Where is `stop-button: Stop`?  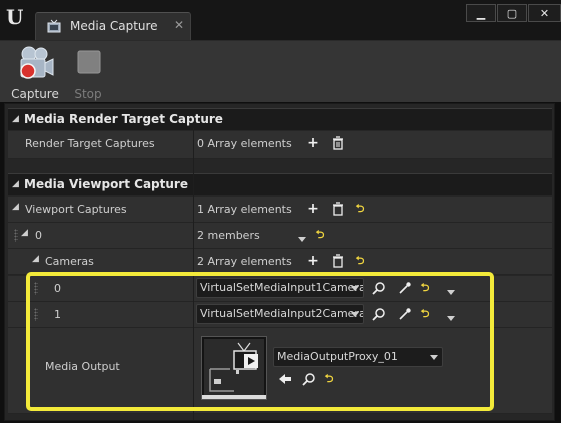 stop-button: Stop is located at coordinates (88, 73).